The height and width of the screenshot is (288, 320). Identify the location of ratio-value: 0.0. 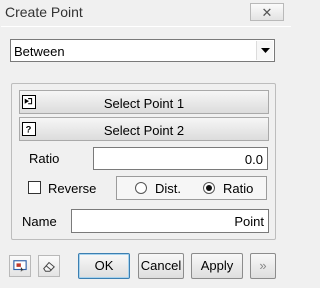
(253, 159).